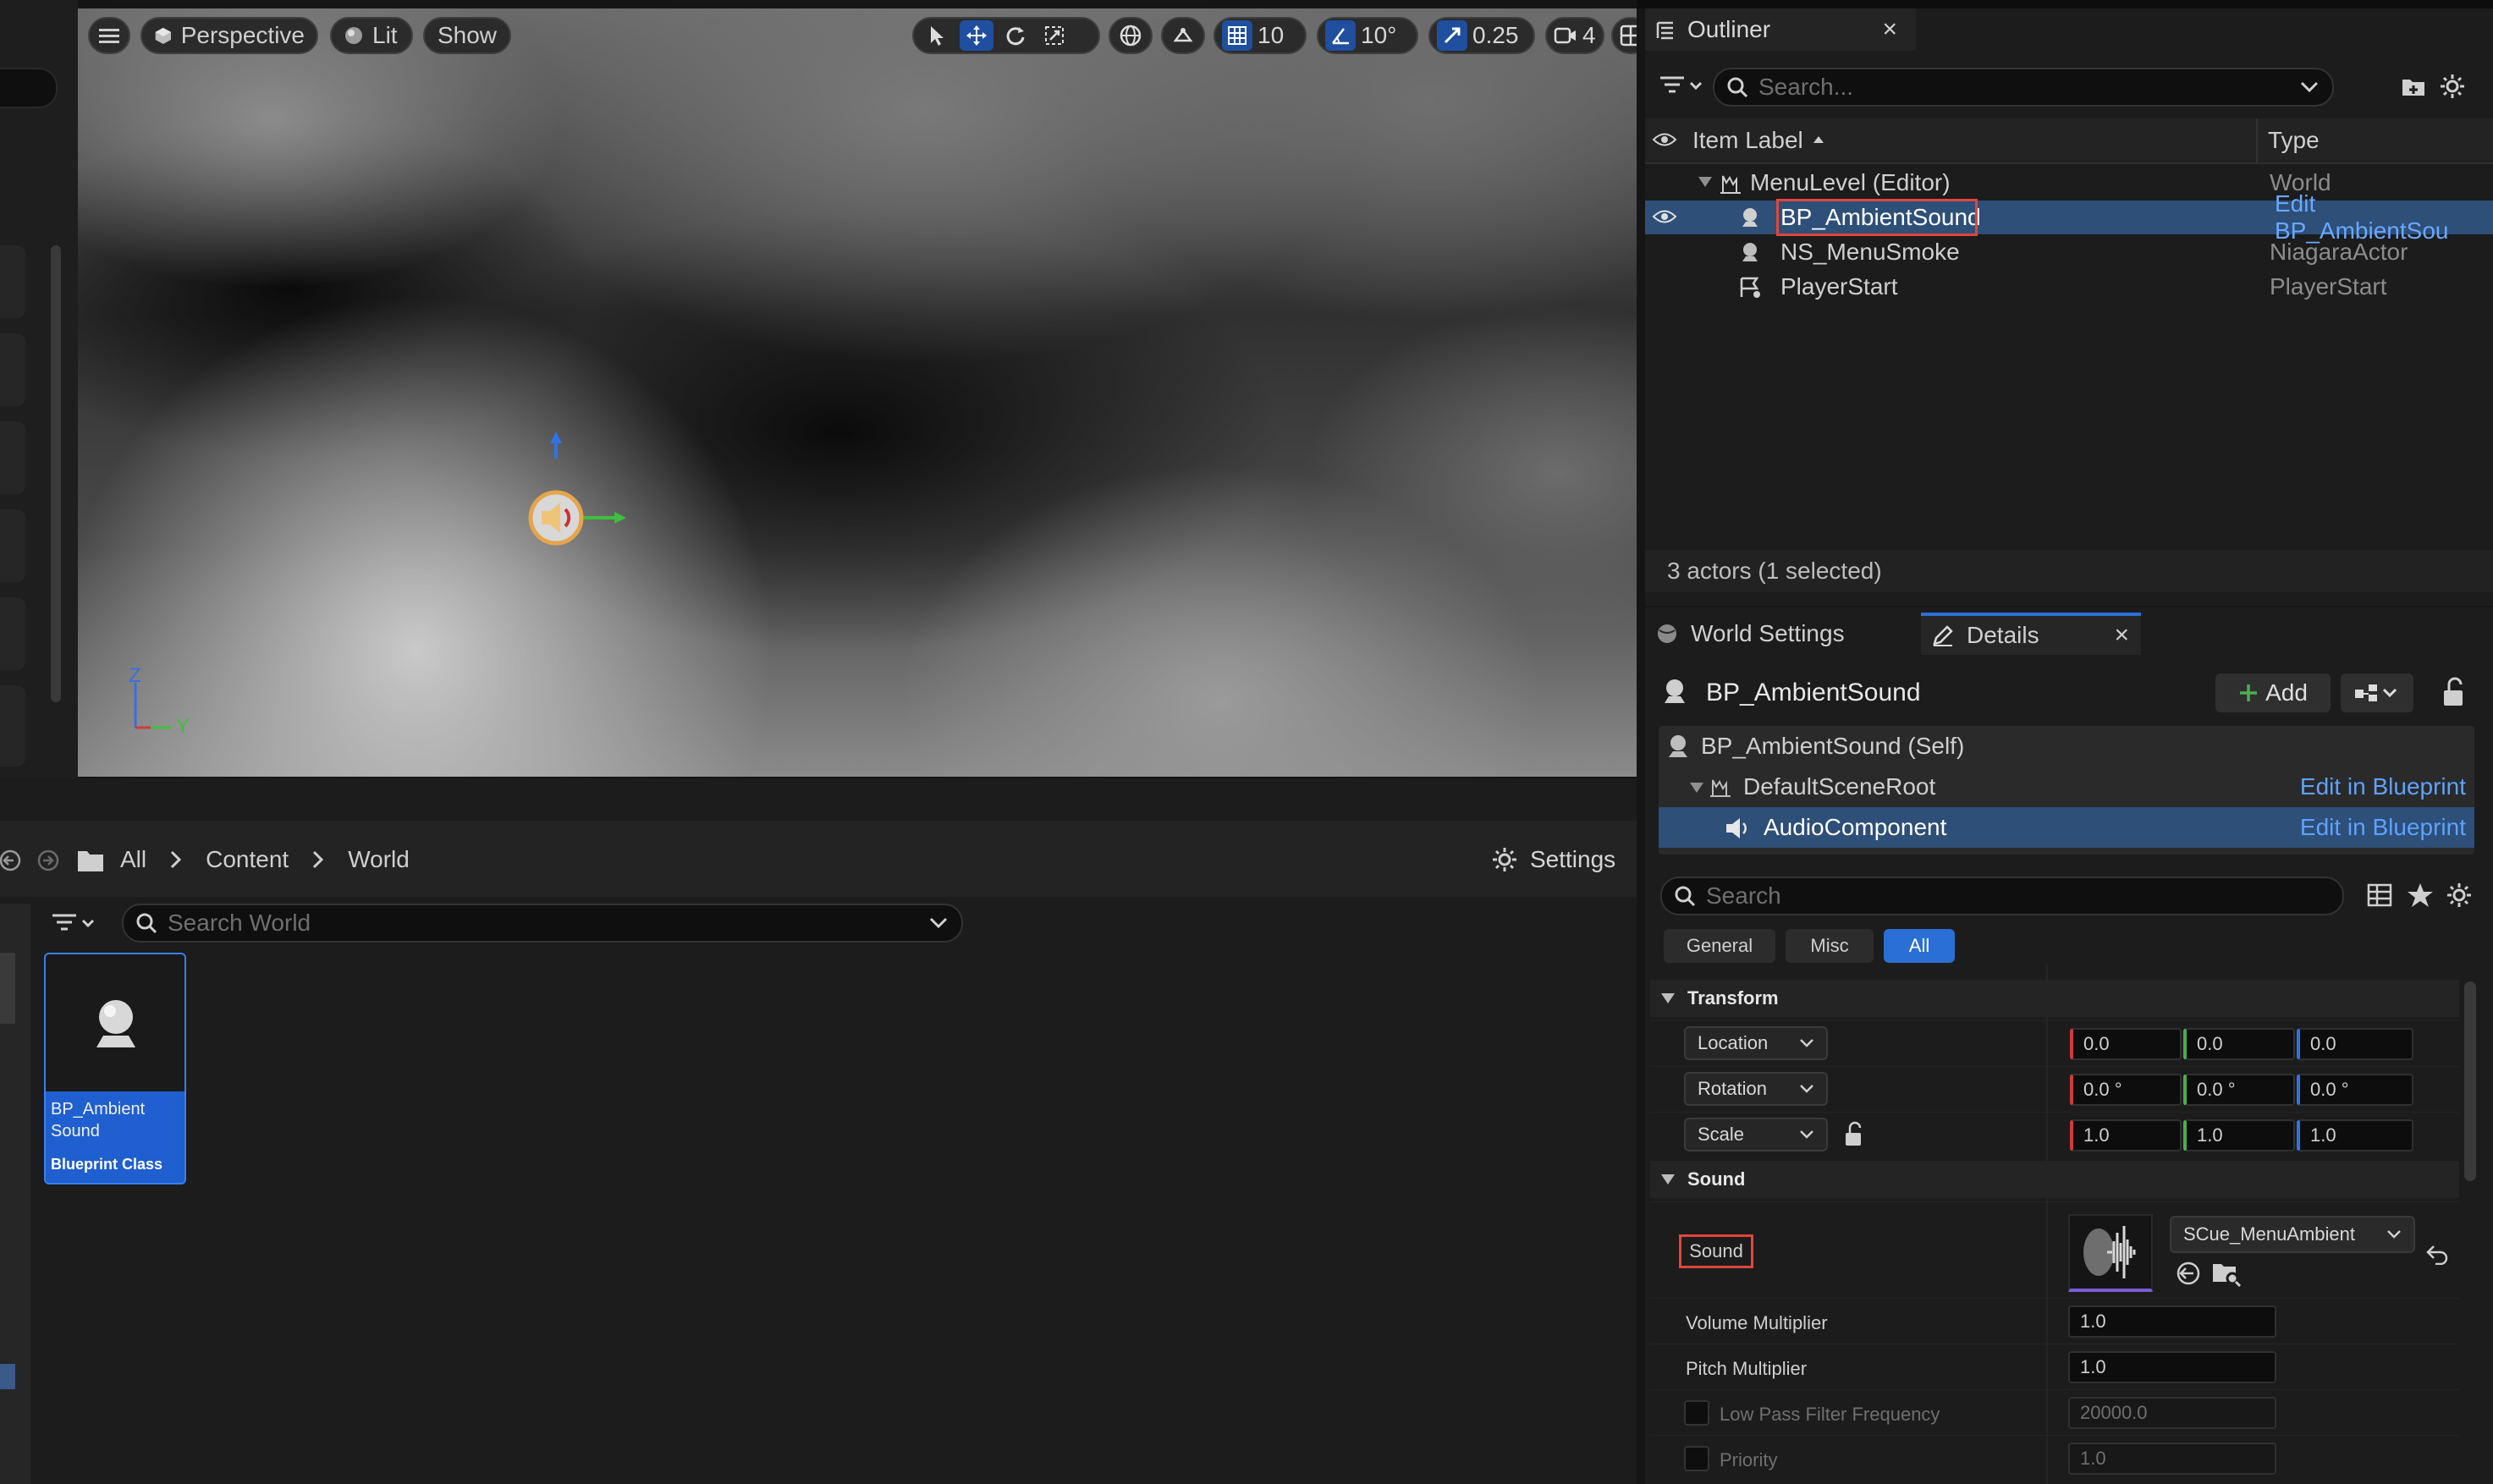 The image size is (2493, 1484). Describe the element at coordinates (115, 1068) in the screenshot. I see `asset-tile-bp-ambientsound: BP_Ambient Sound Blueprint Class` at that location.